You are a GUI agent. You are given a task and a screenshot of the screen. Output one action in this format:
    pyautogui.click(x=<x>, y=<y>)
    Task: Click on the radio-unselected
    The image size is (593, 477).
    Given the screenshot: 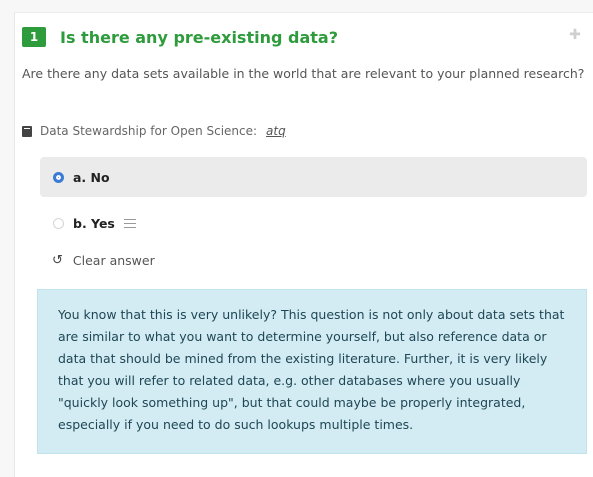 What is the action you would take?
    pyautogui.click(x=58, y=223)
    